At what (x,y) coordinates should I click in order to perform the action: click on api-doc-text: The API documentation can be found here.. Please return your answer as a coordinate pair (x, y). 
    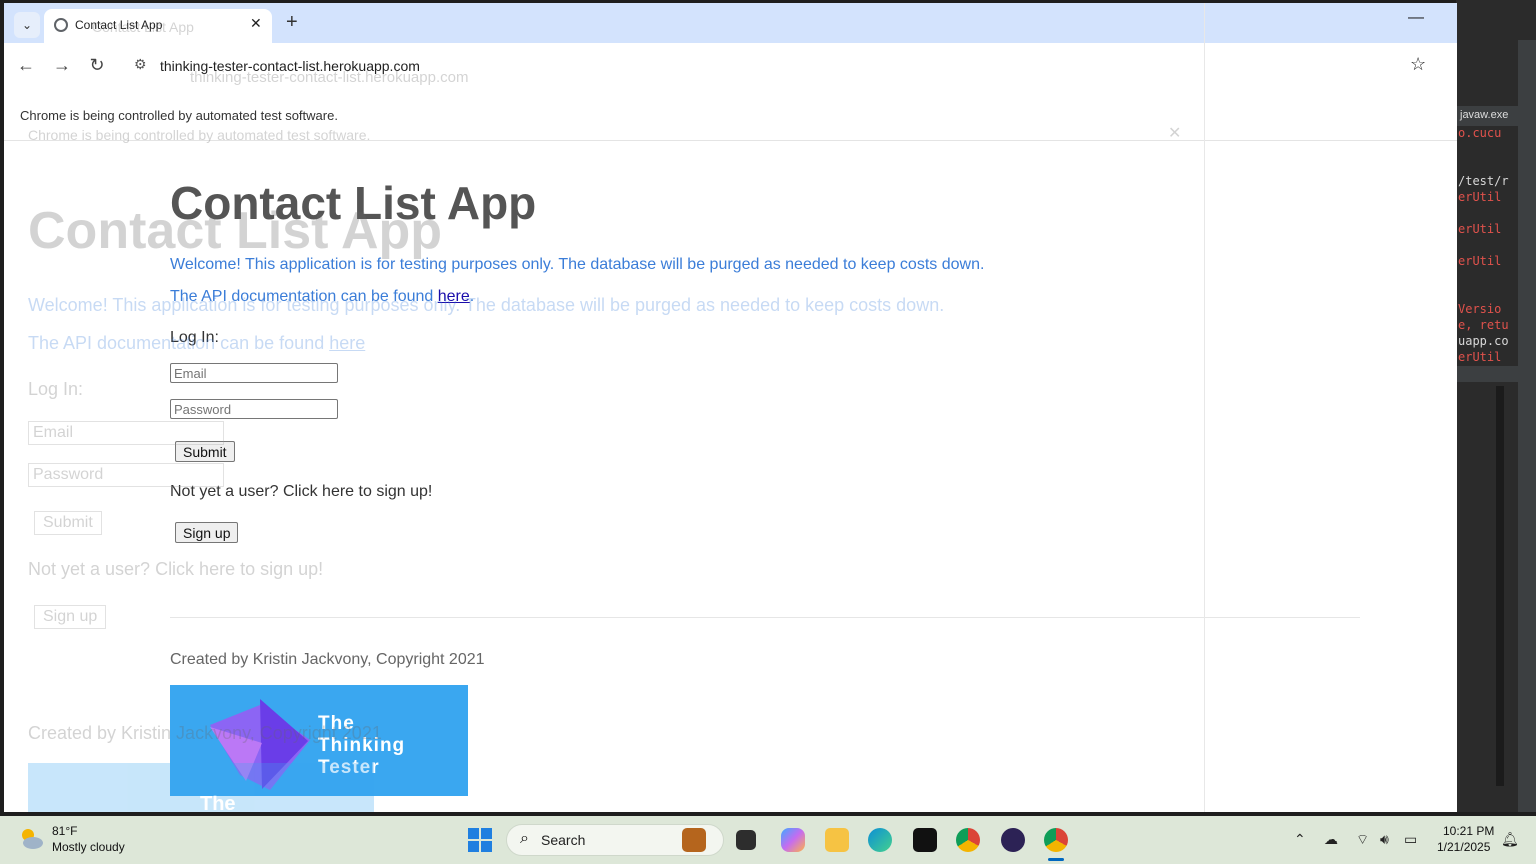
    Looking at the image, I should click on (322, 297).